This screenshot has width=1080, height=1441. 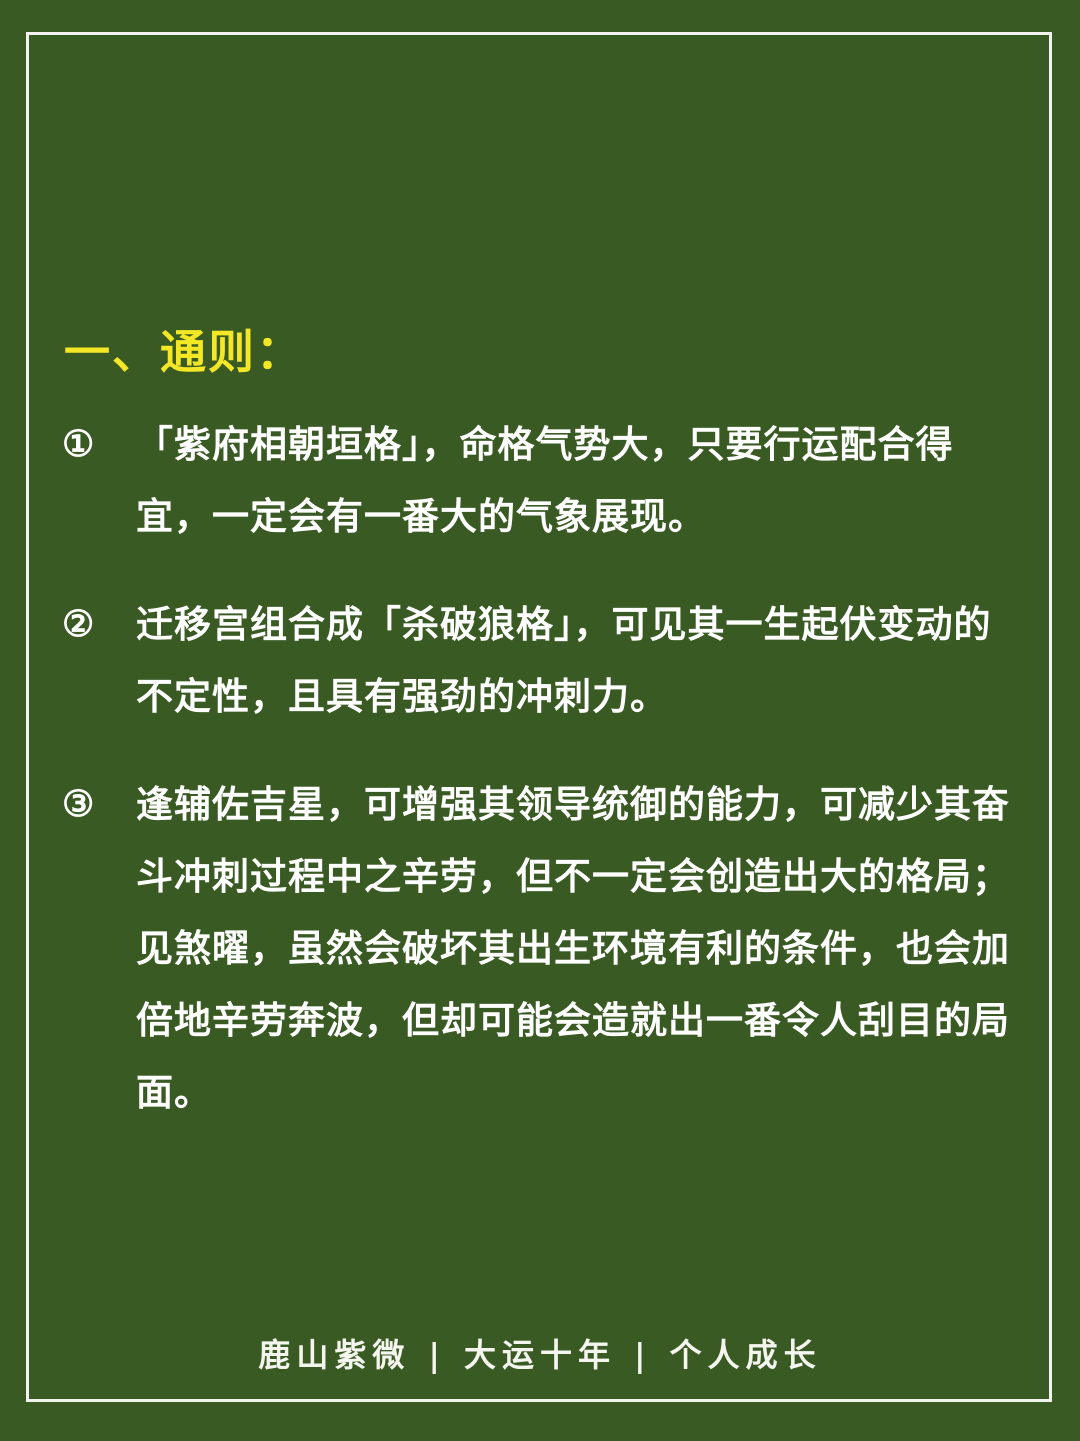 I want to click on footer-tagline: 鹿山紫微 | 大运十年 | 个人成长, so click(x=540, y=1355).